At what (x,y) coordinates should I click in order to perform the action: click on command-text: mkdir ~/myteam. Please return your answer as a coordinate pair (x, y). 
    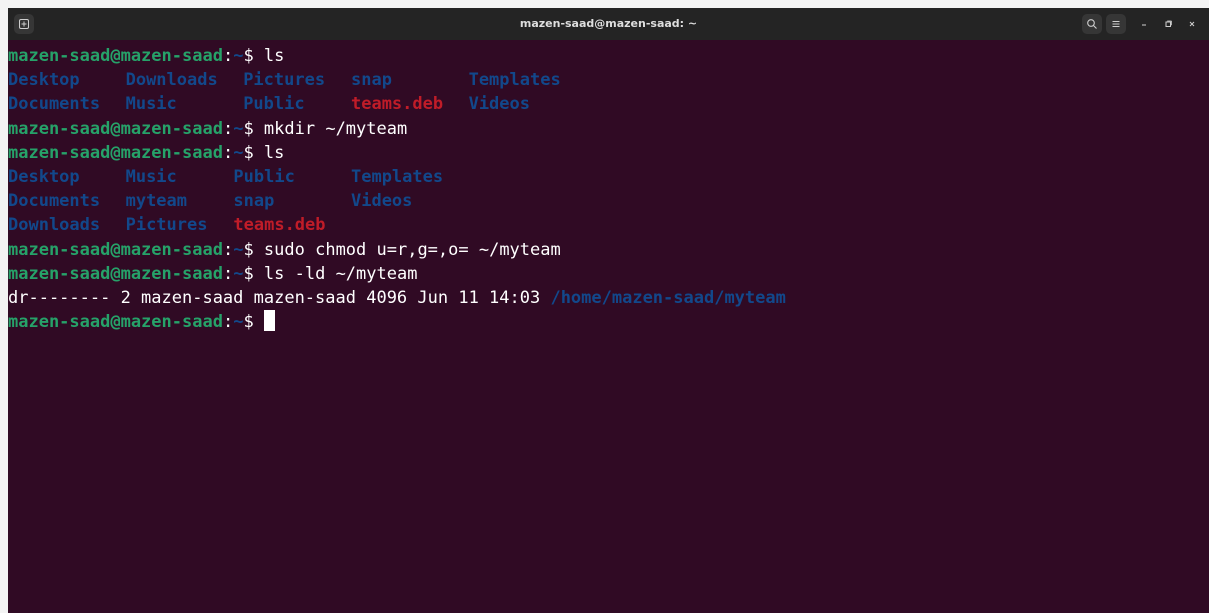
    Looking at the image, I should click on (335, 128).